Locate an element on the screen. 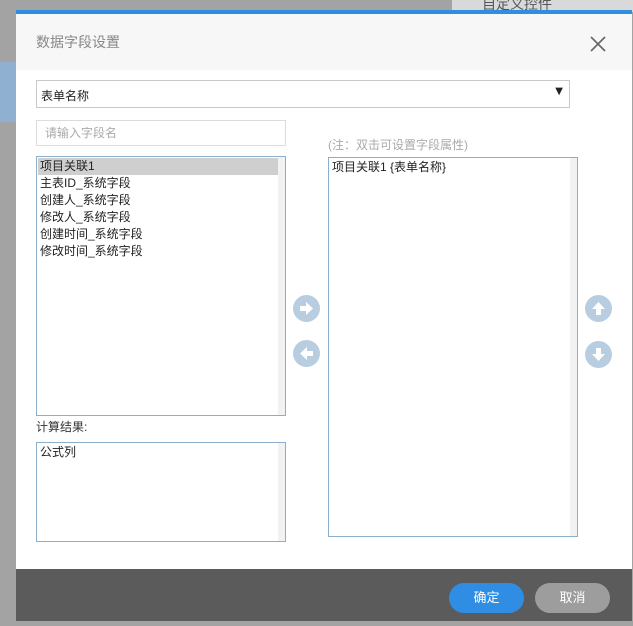 This screenshot has height=626, width=633. list-item: 修改时间_系统字段 is located at coordinates (158, 251).